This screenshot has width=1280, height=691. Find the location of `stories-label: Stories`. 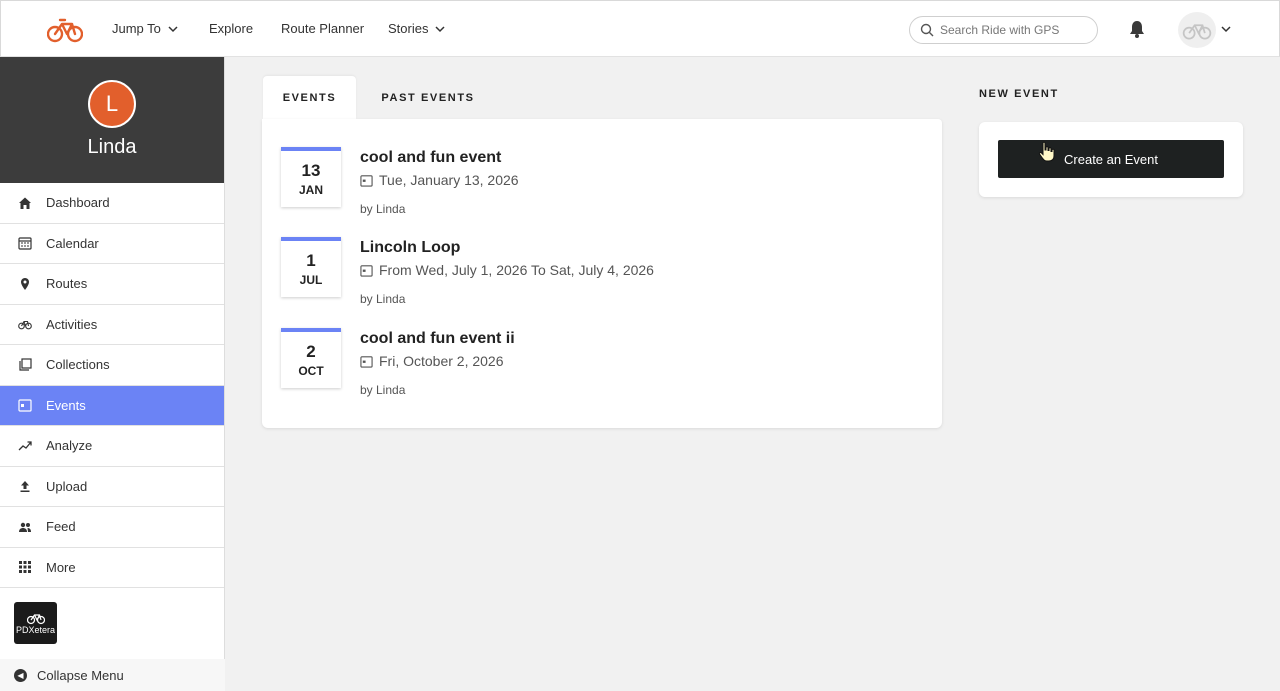

stories-label: Stories is located at coordinates (408, 28).